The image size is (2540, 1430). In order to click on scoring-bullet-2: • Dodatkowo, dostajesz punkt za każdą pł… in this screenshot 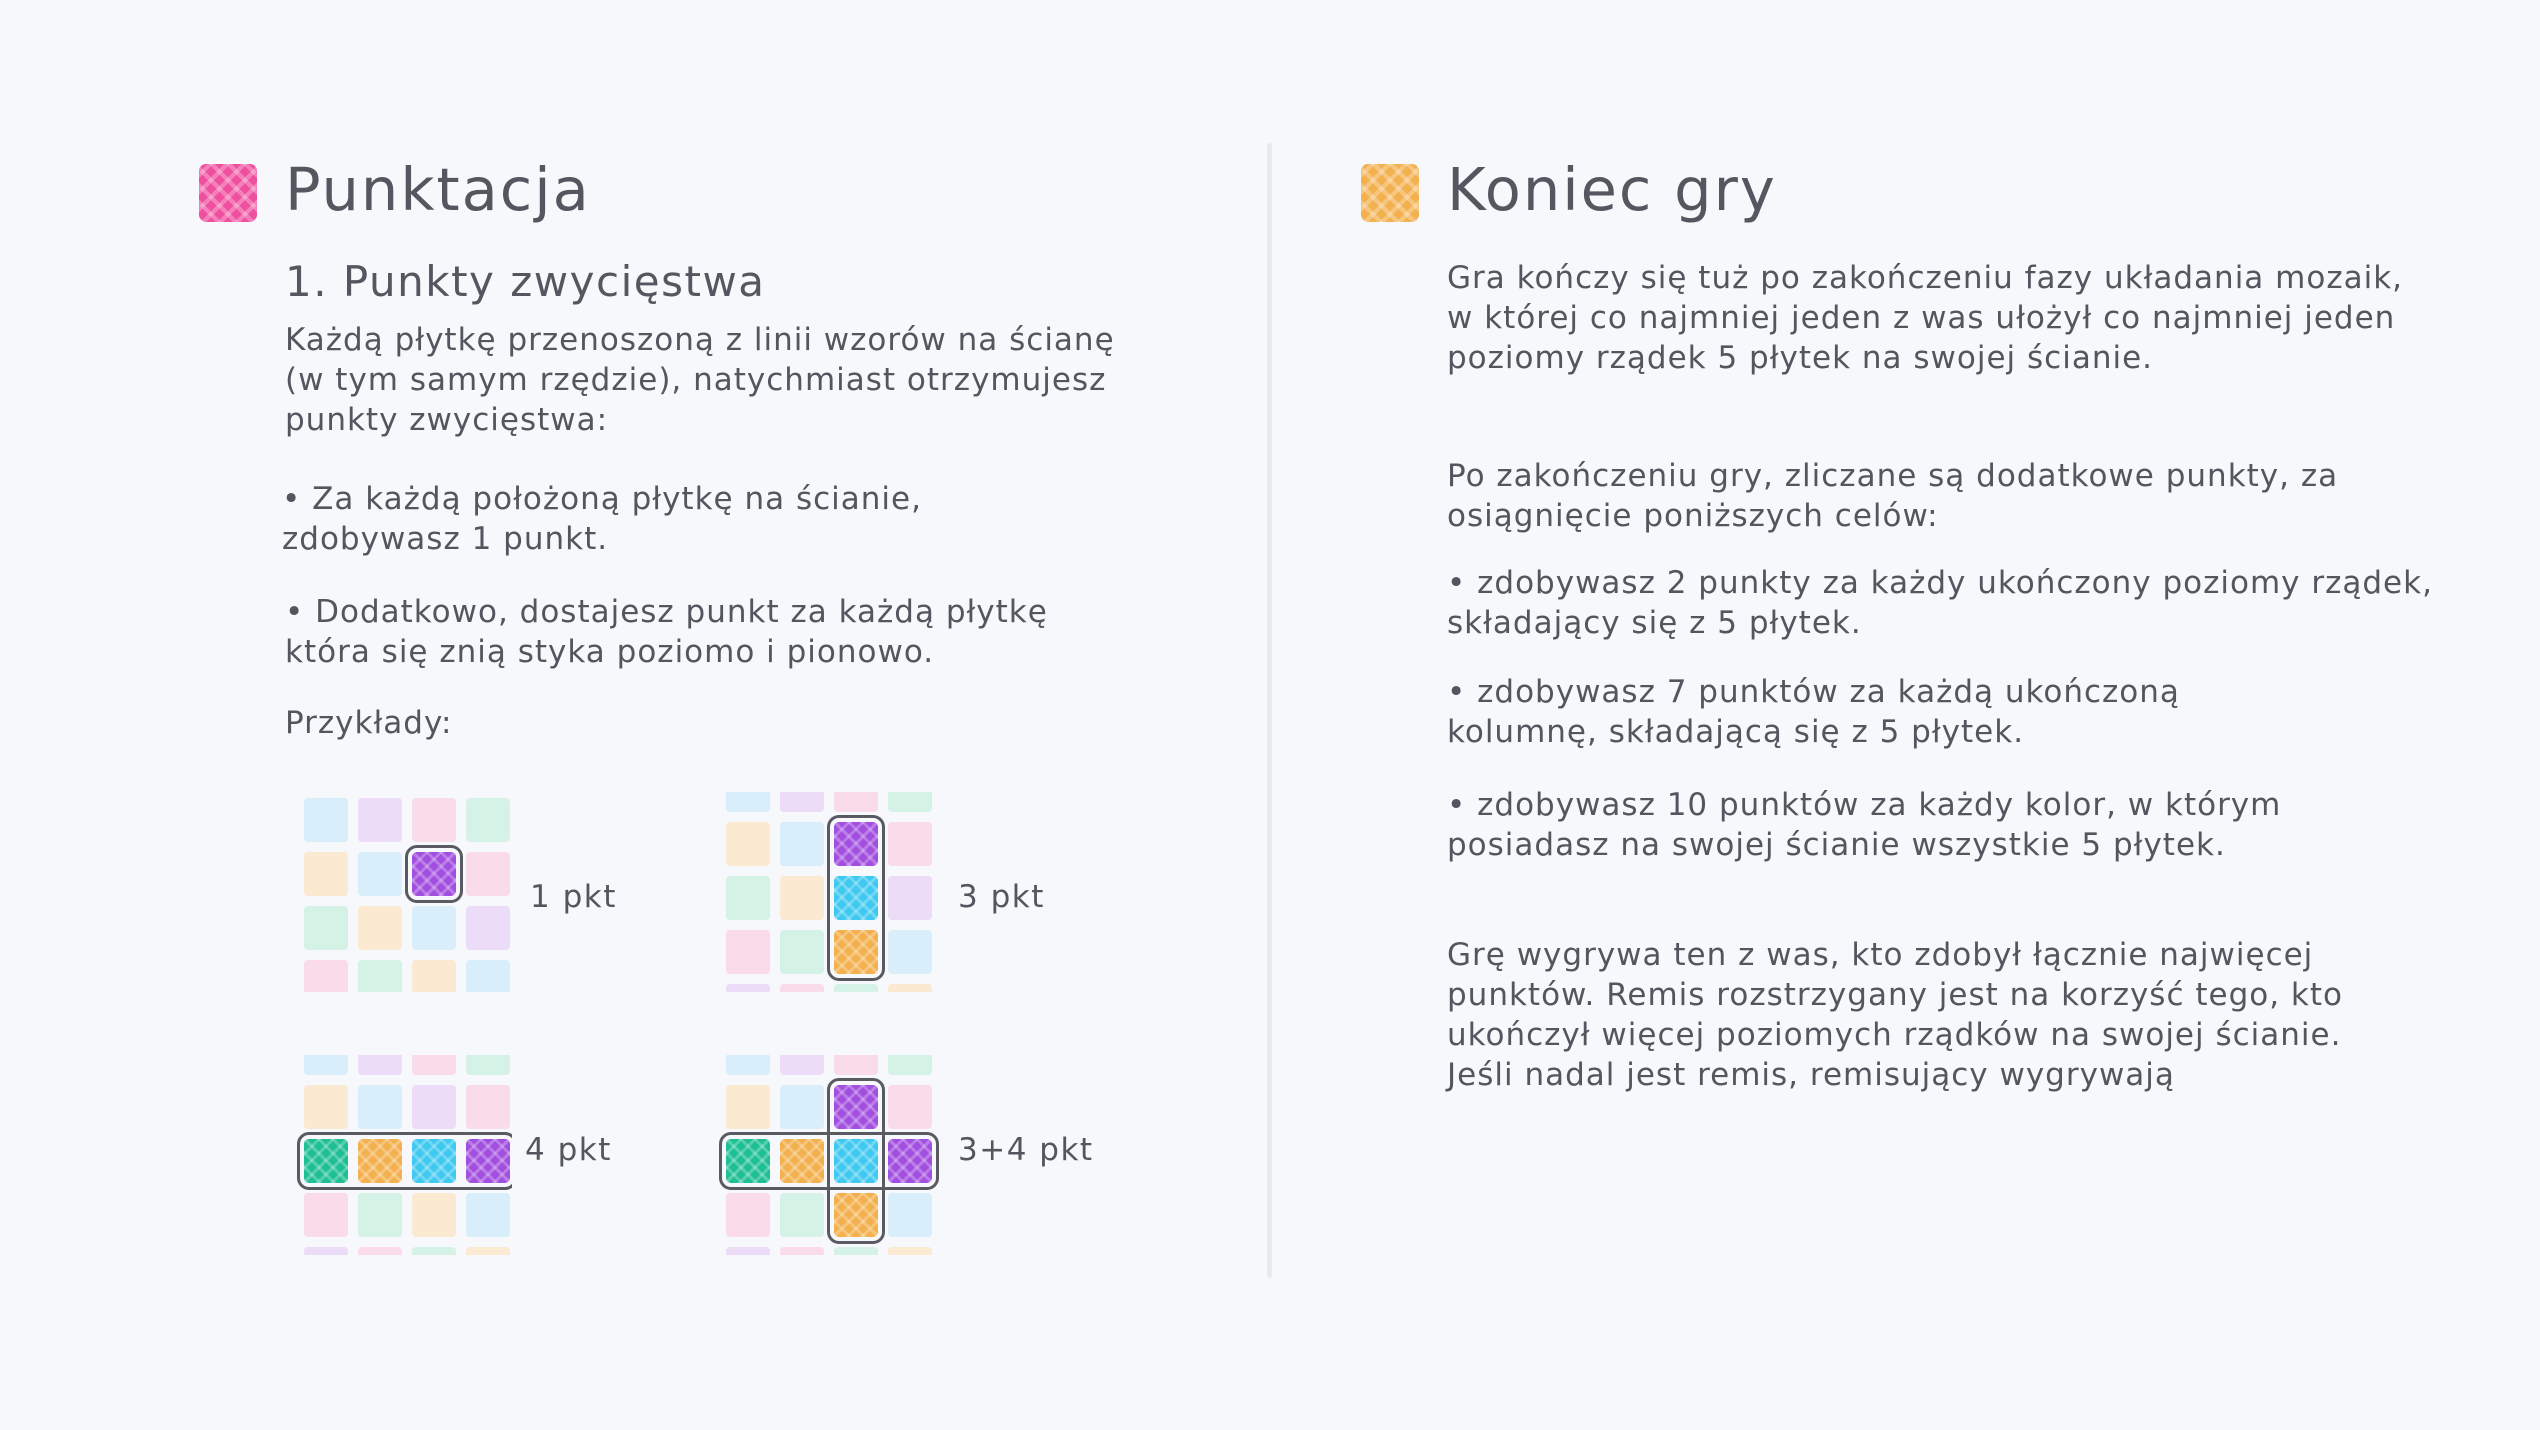, I will do `click(666, 632)`.